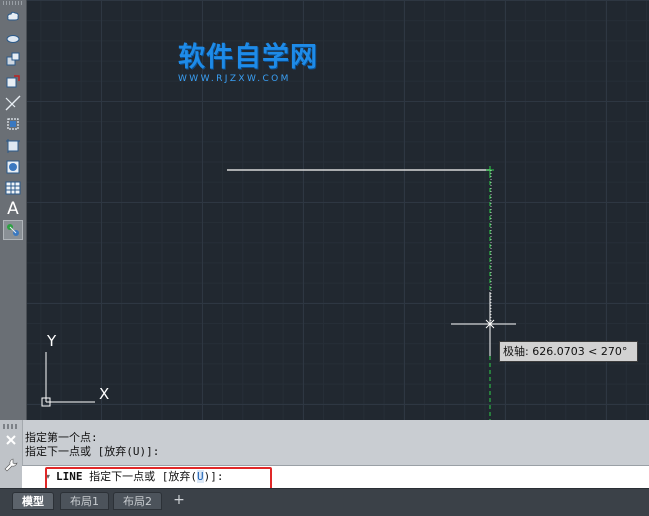 This screenshot has width=649, height=516. I want to click on toolbar-grip, so click(13, 3).